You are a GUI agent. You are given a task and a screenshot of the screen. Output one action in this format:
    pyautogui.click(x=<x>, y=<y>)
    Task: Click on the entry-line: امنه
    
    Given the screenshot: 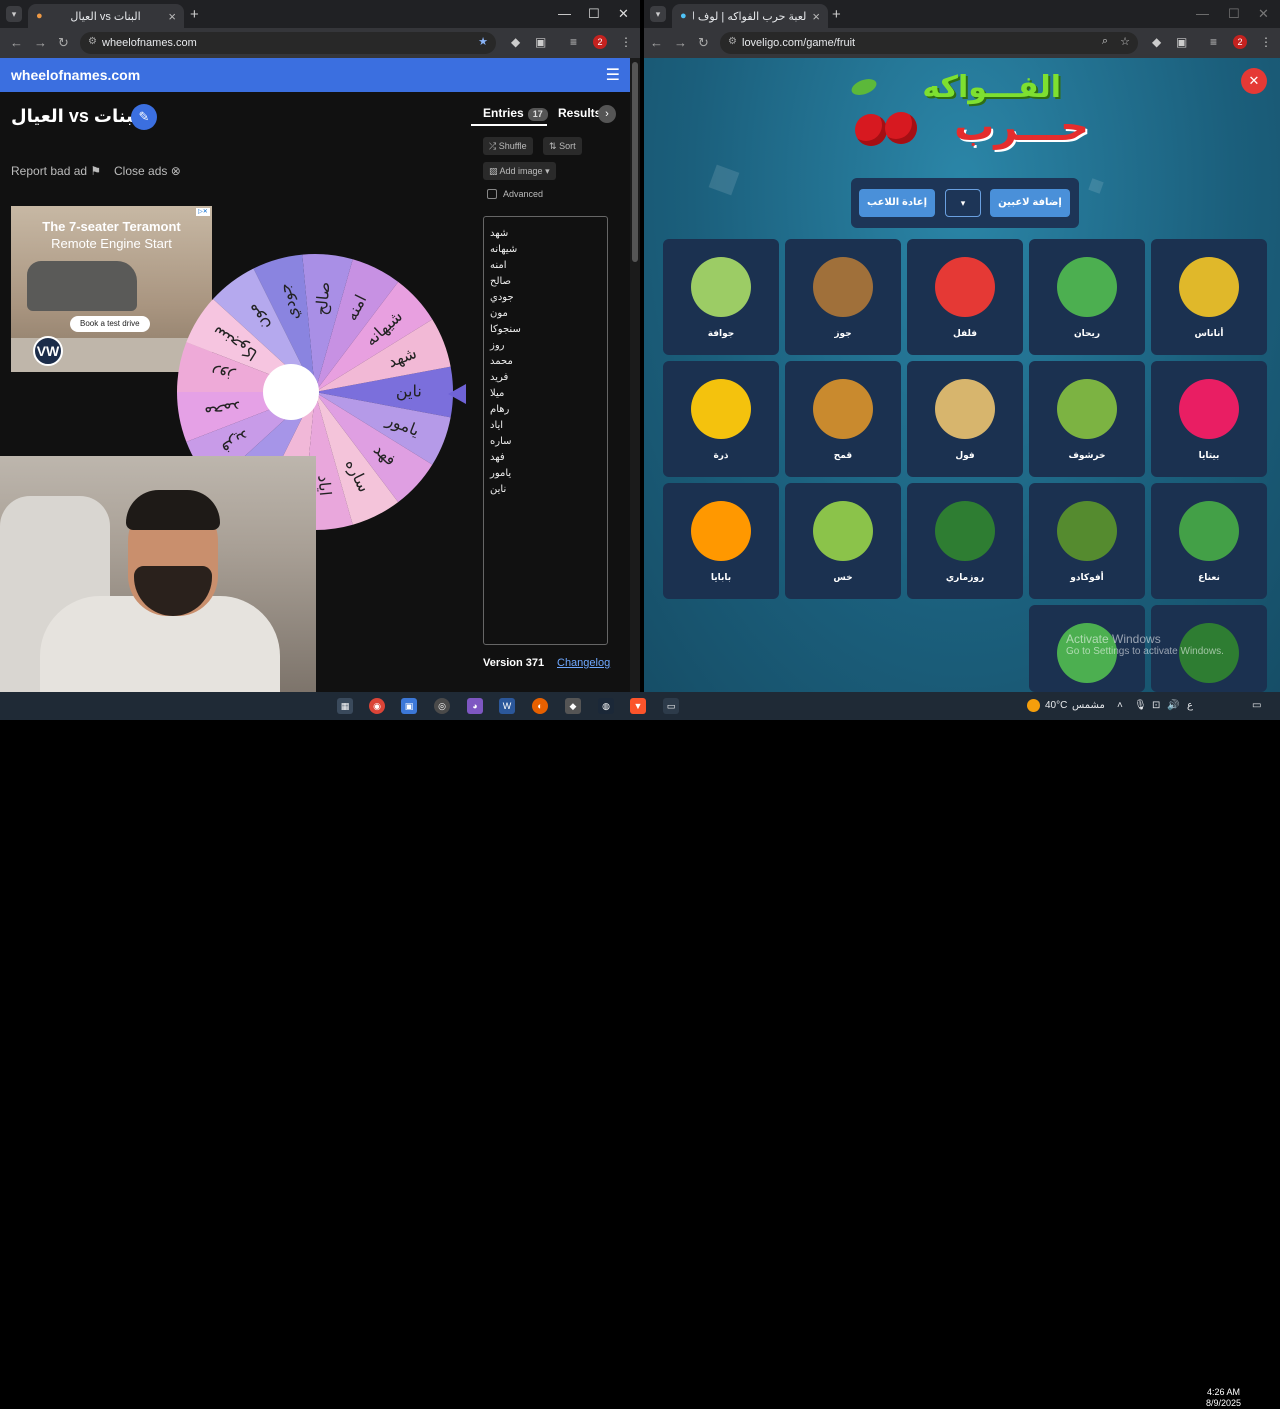 What is the action you would take?
    pyautogui.click(x=548, y=266)
    